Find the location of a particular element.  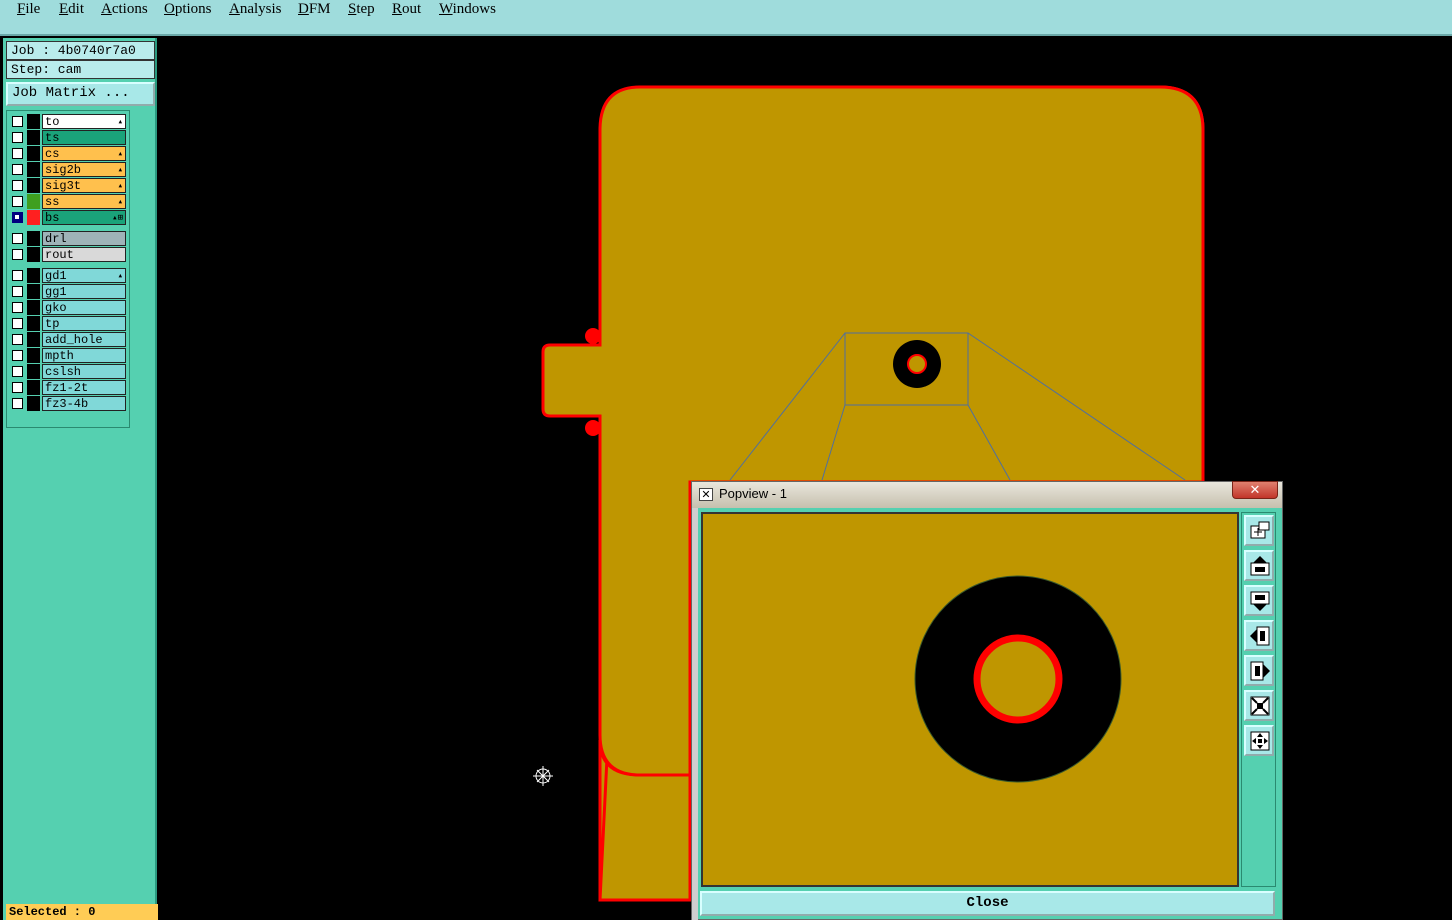

menu-dfm: DFM is located at coordinates (314, 9).